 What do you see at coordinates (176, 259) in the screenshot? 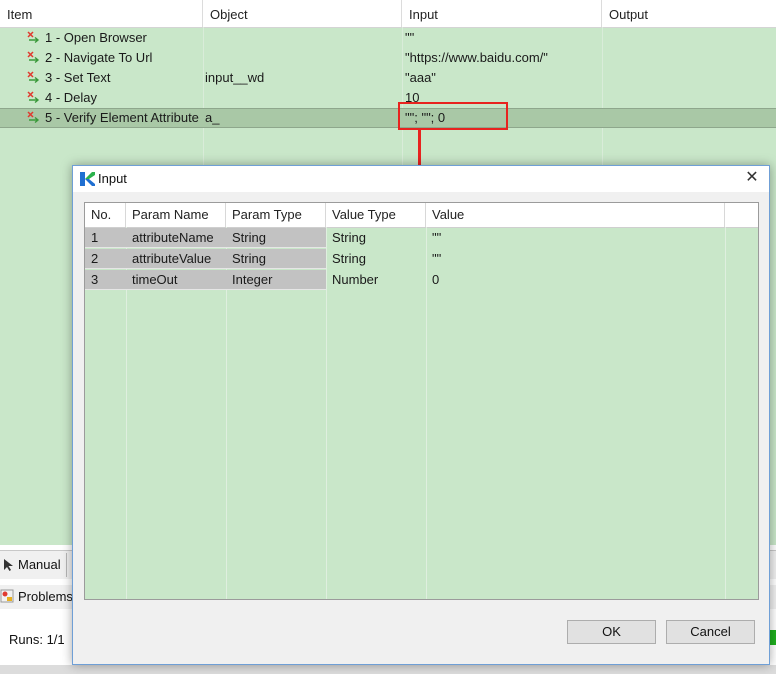
I see `param-name: attributeValue` at bounding box center [176, 259].